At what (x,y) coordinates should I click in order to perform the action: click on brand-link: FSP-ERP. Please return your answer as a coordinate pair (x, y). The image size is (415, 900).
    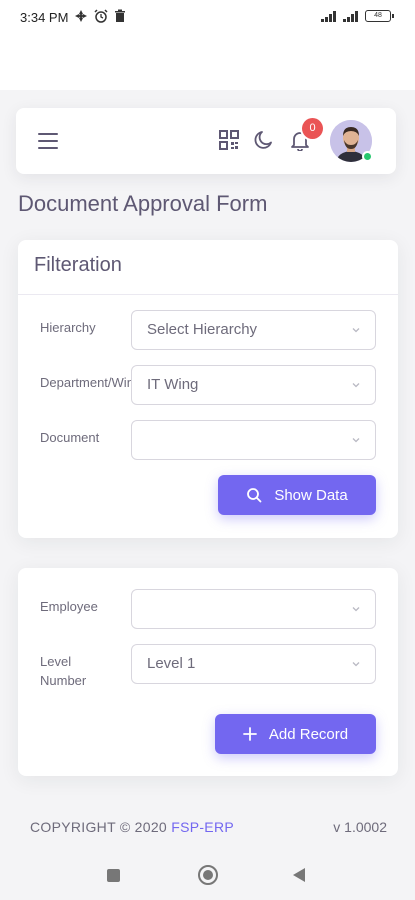
    Looking at the image, I should click on (202, 827).